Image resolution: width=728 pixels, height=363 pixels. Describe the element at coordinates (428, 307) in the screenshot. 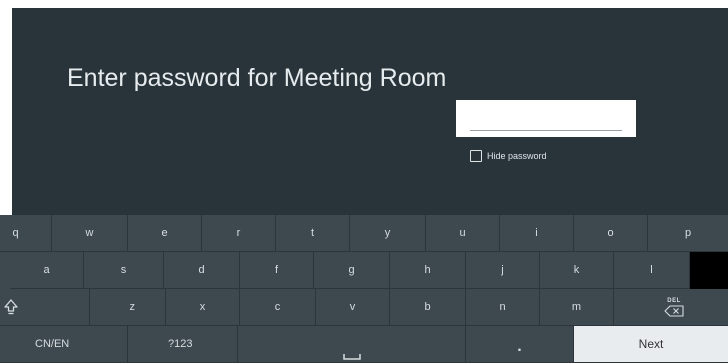

I see `key-b: b` at that location.